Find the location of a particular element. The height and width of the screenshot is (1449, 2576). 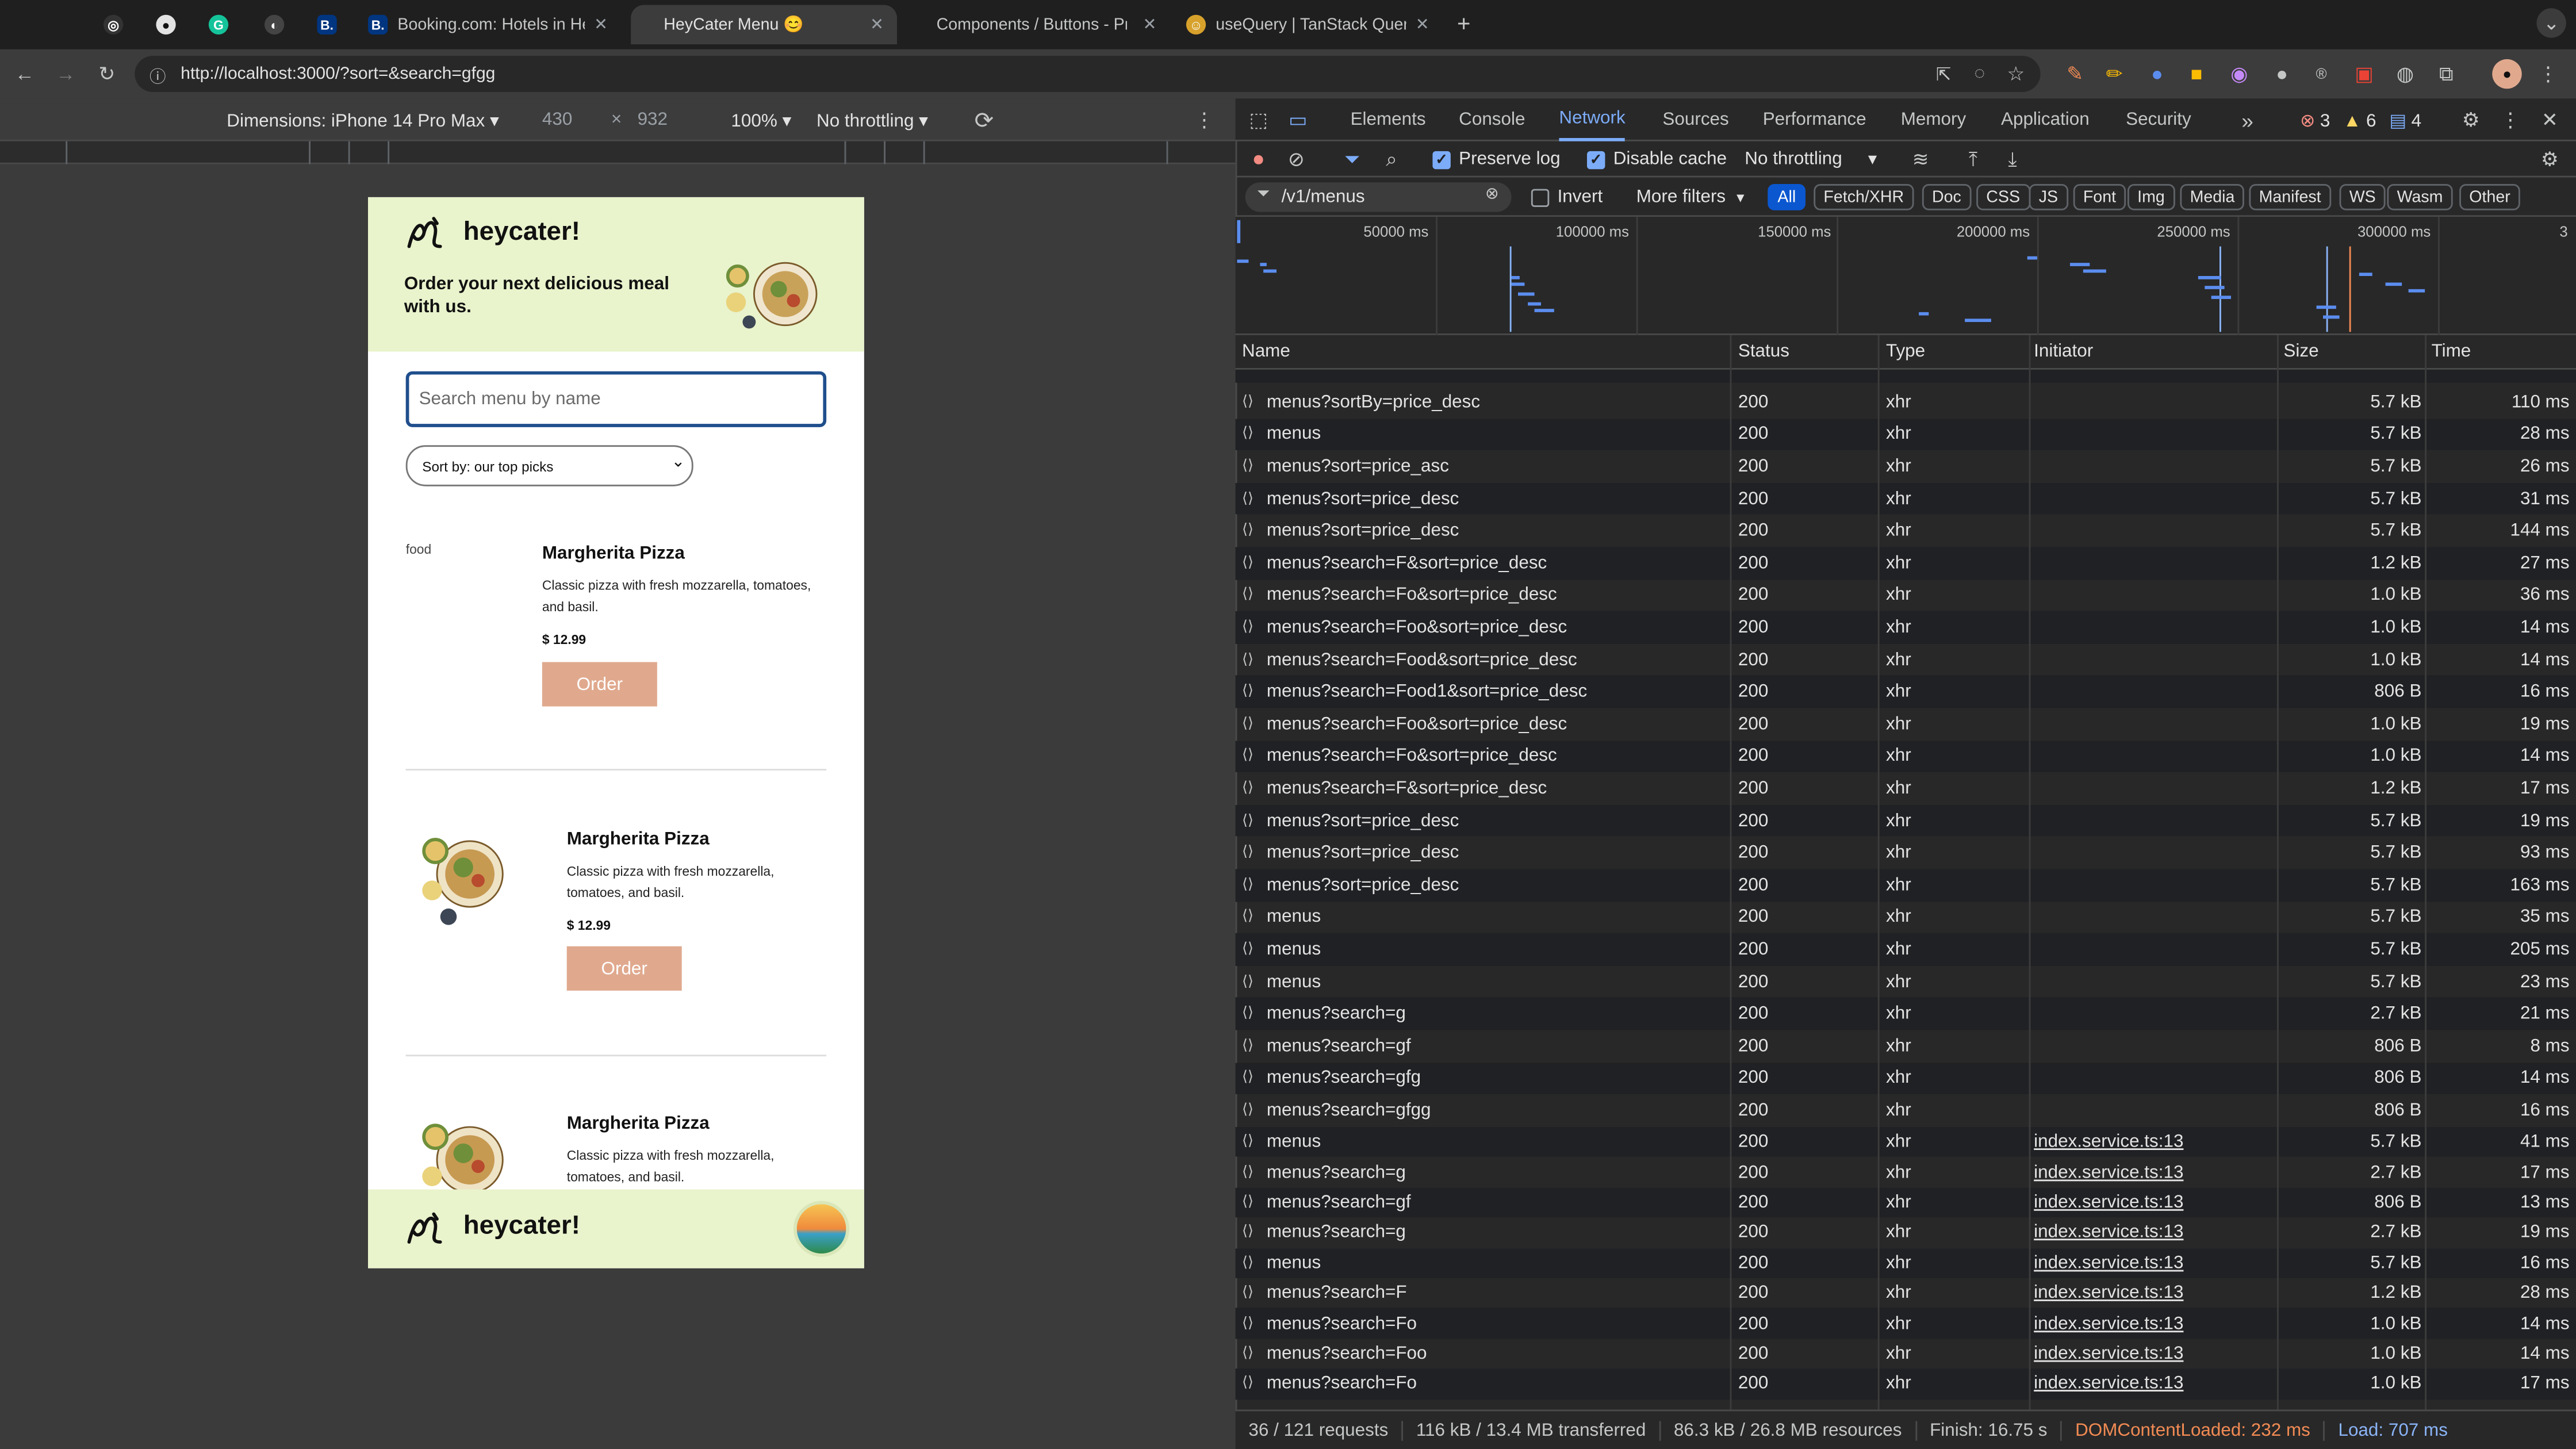

network-conditions-wifi-icon: ≋ is located at coordinates (1920, 159).